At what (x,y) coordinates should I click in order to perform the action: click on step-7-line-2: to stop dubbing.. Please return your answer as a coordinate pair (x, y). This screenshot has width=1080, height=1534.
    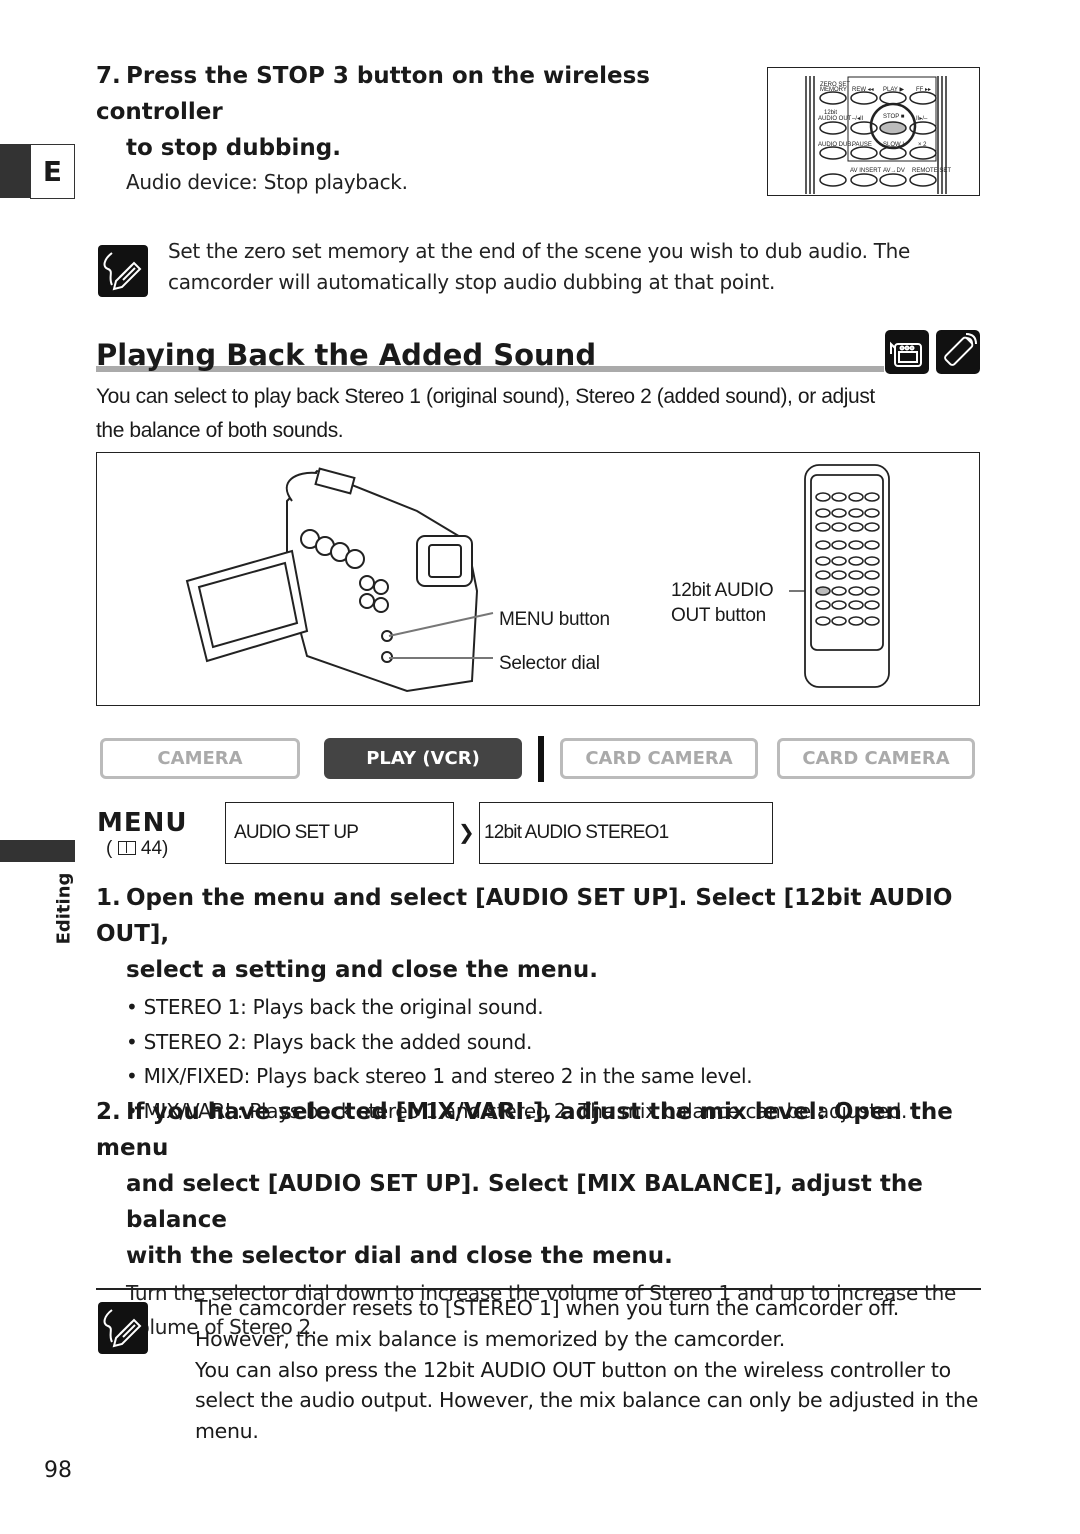
    Looking at the image, I should click on (233, 148).